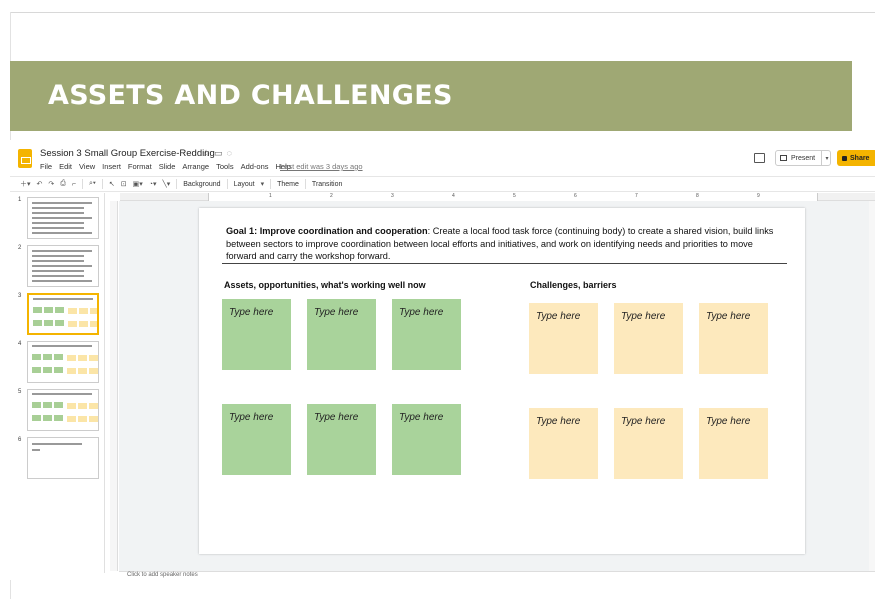  Describe the element at coordinates (504, 263) in the screenshot. I see `divider` at that location.